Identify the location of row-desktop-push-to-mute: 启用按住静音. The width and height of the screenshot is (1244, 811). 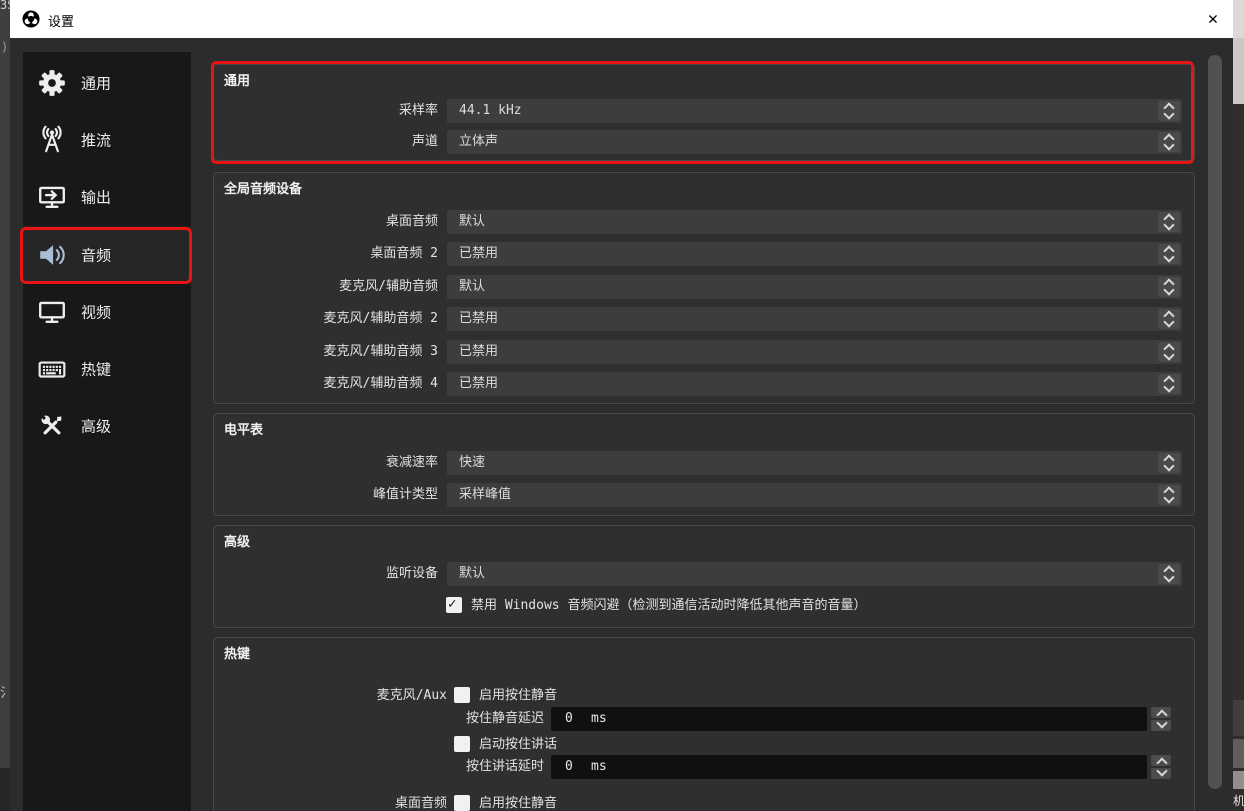
(704, 802).